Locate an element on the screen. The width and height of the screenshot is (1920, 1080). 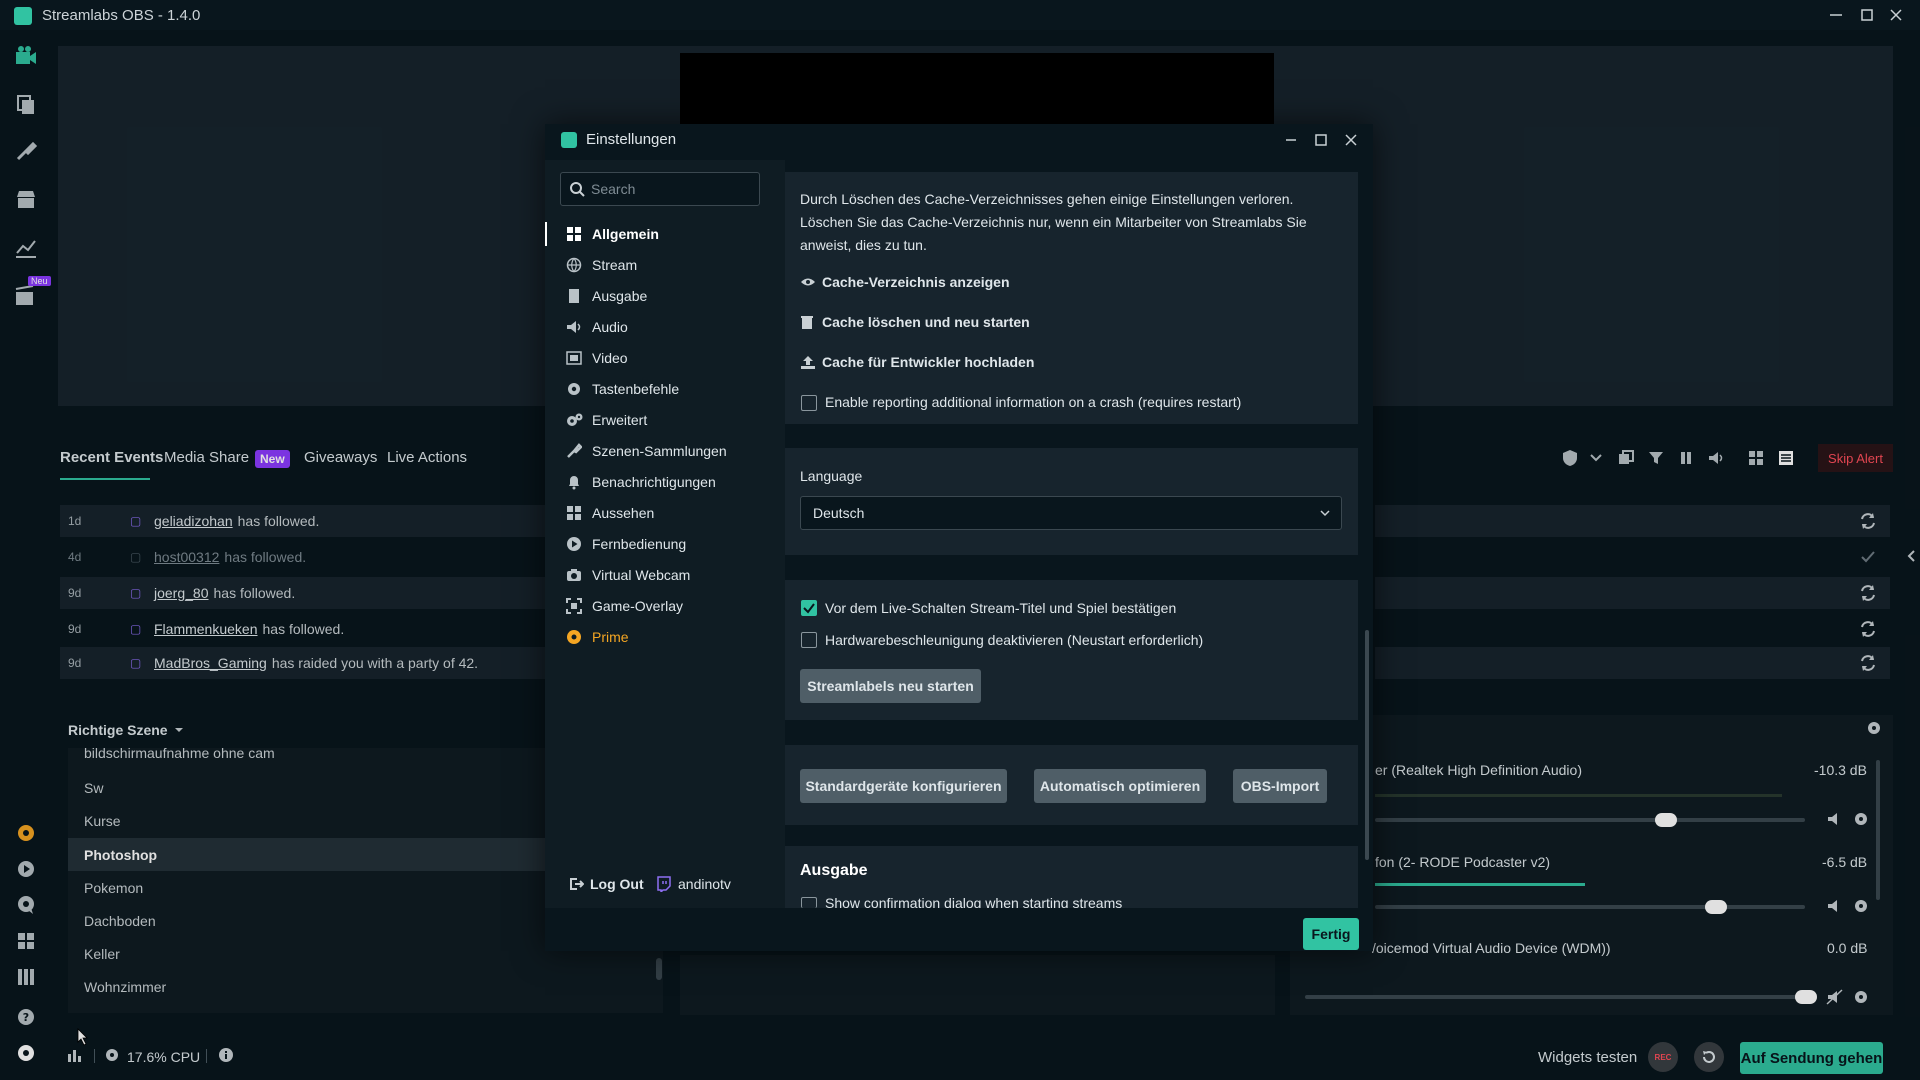
maximize-icon is located at coordinates (1867, 15).